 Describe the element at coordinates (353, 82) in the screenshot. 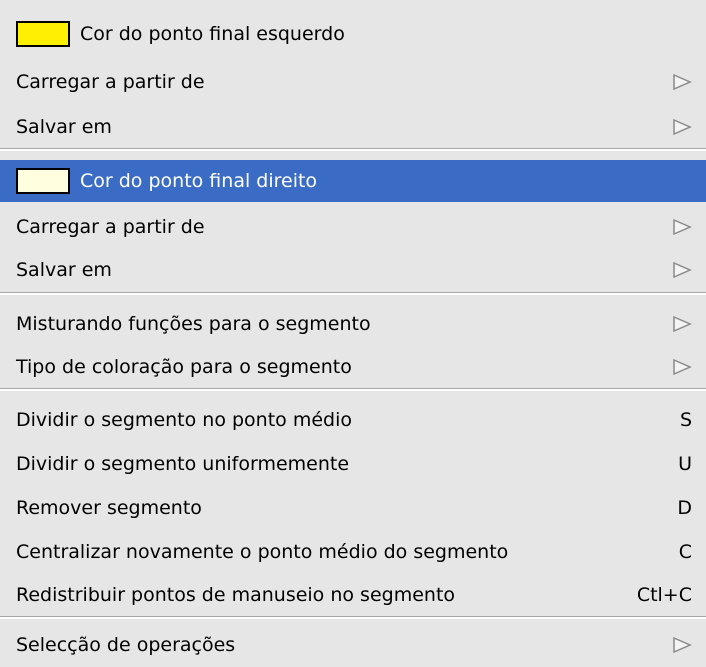

I see `menu-item-left-load-from: Carregar a partir de` at that location.